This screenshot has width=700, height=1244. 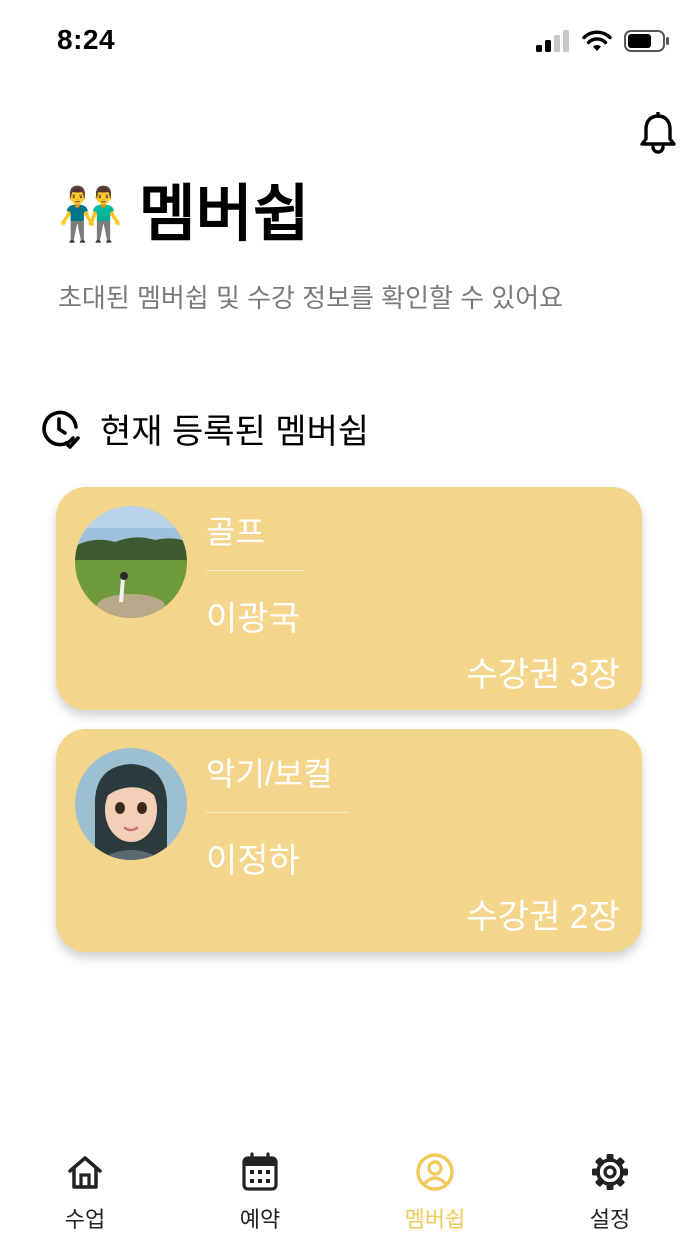 What do you see at coordinates (646, 41) in the screenshot?
I see `battery-icon` at bounding box center [646, 41].